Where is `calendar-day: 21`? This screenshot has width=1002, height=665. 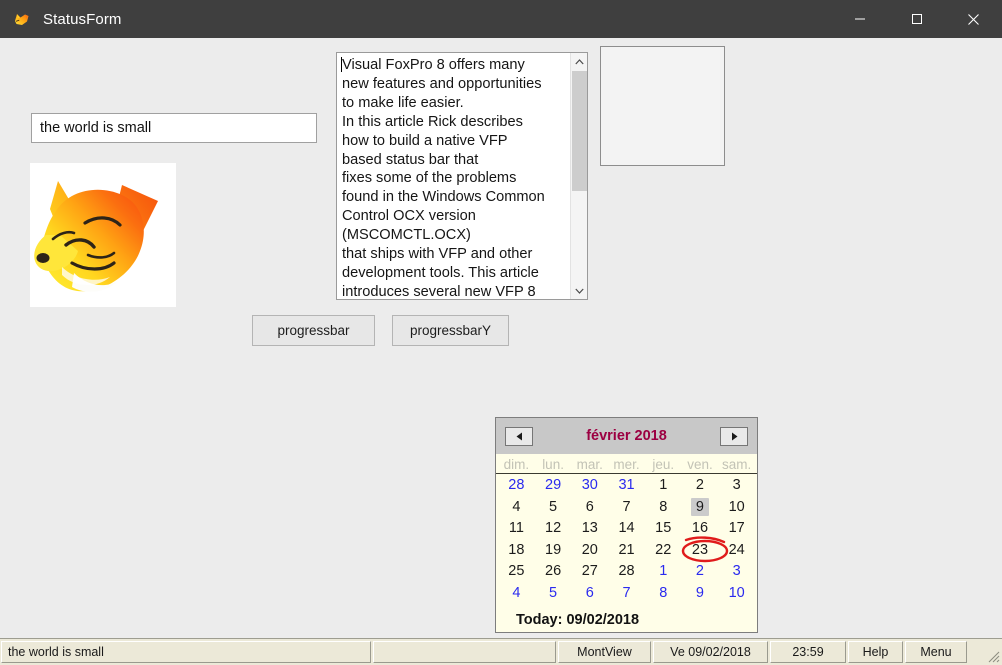
calendar-day: 21 is located at coordinates (626, 551).